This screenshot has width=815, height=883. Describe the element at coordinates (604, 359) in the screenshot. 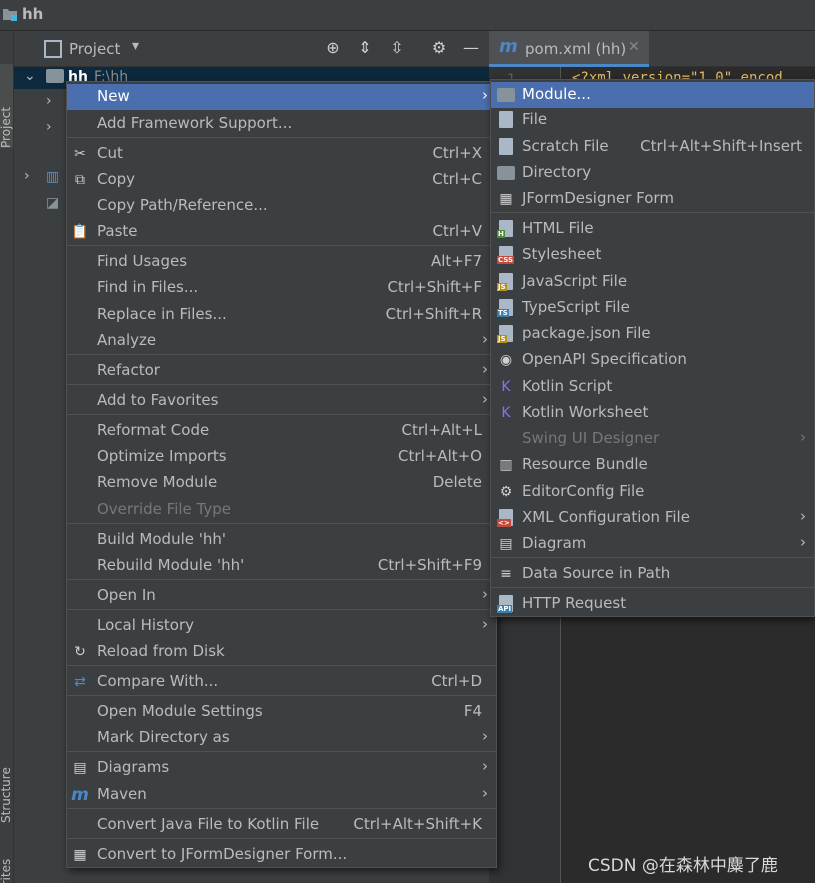

I see `menu-item-label: OpenAPI Specification` at that location.